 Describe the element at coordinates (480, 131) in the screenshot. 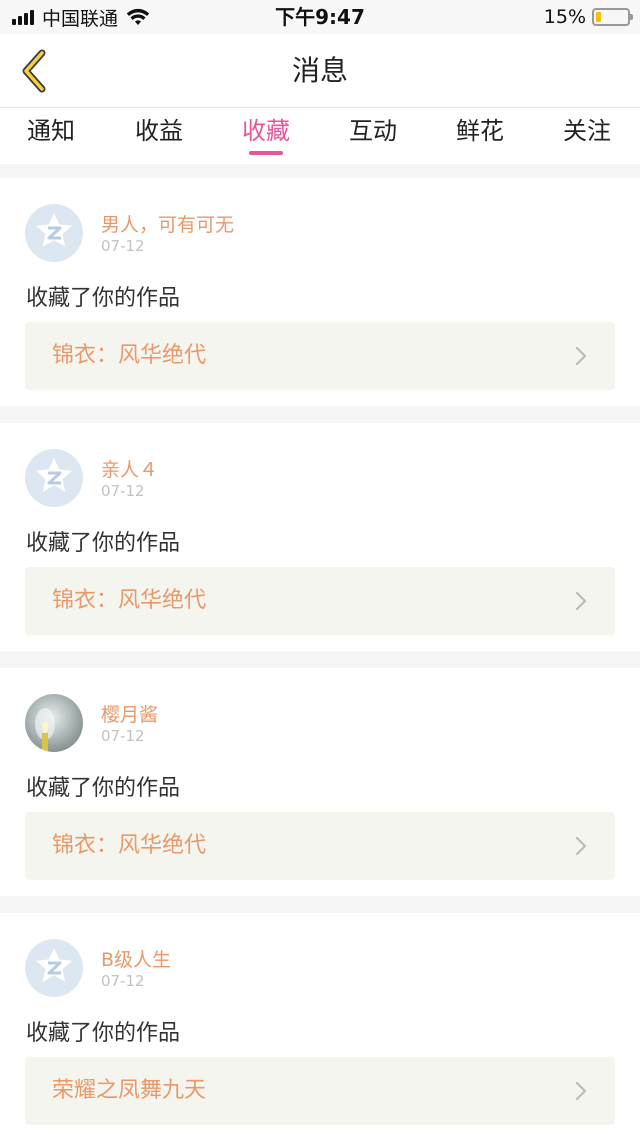

I see `tab-label: 鲜花` at that location.